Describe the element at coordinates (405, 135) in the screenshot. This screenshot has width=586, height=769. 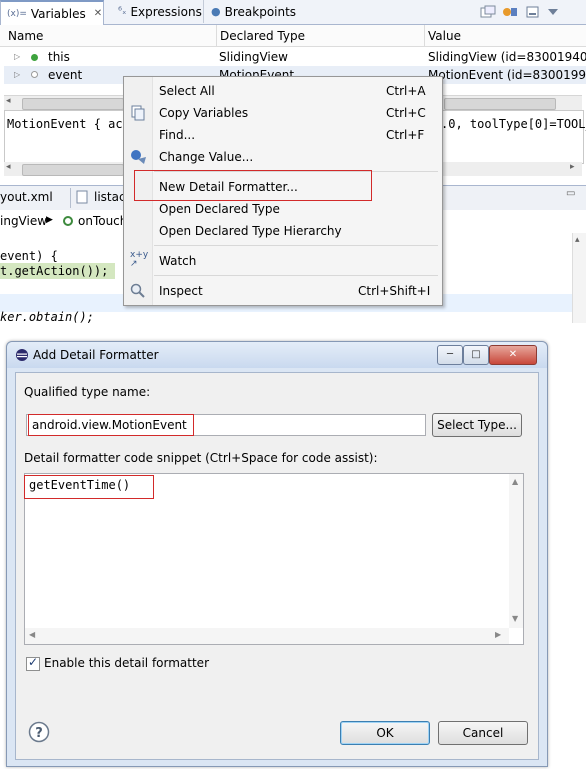
I see `menu-item-shortcut: Ctrl+F` at that location.